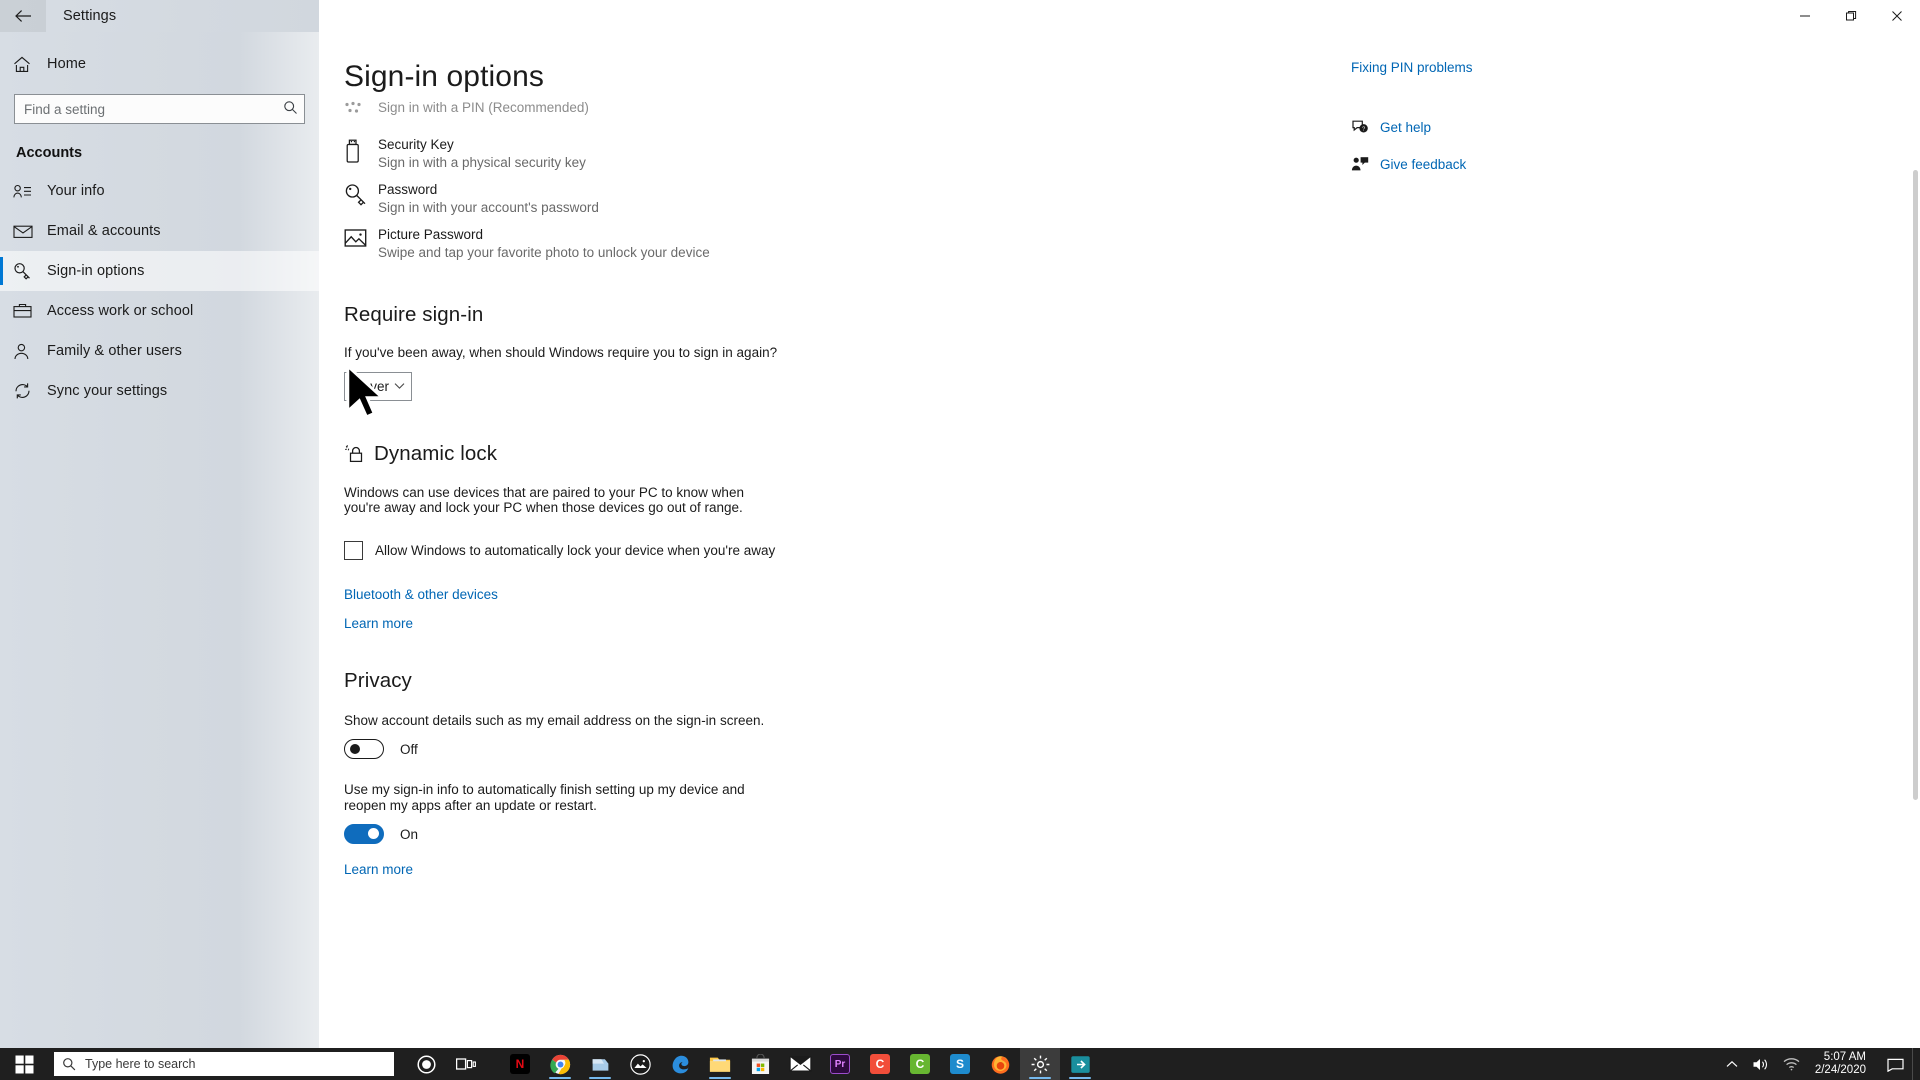 The image size is (1920, 1080). What do you see at coordinates (720, 1064) in the screenshot?
I see `taskbar-app-file-explorer` at bounding box center [720, 1064].